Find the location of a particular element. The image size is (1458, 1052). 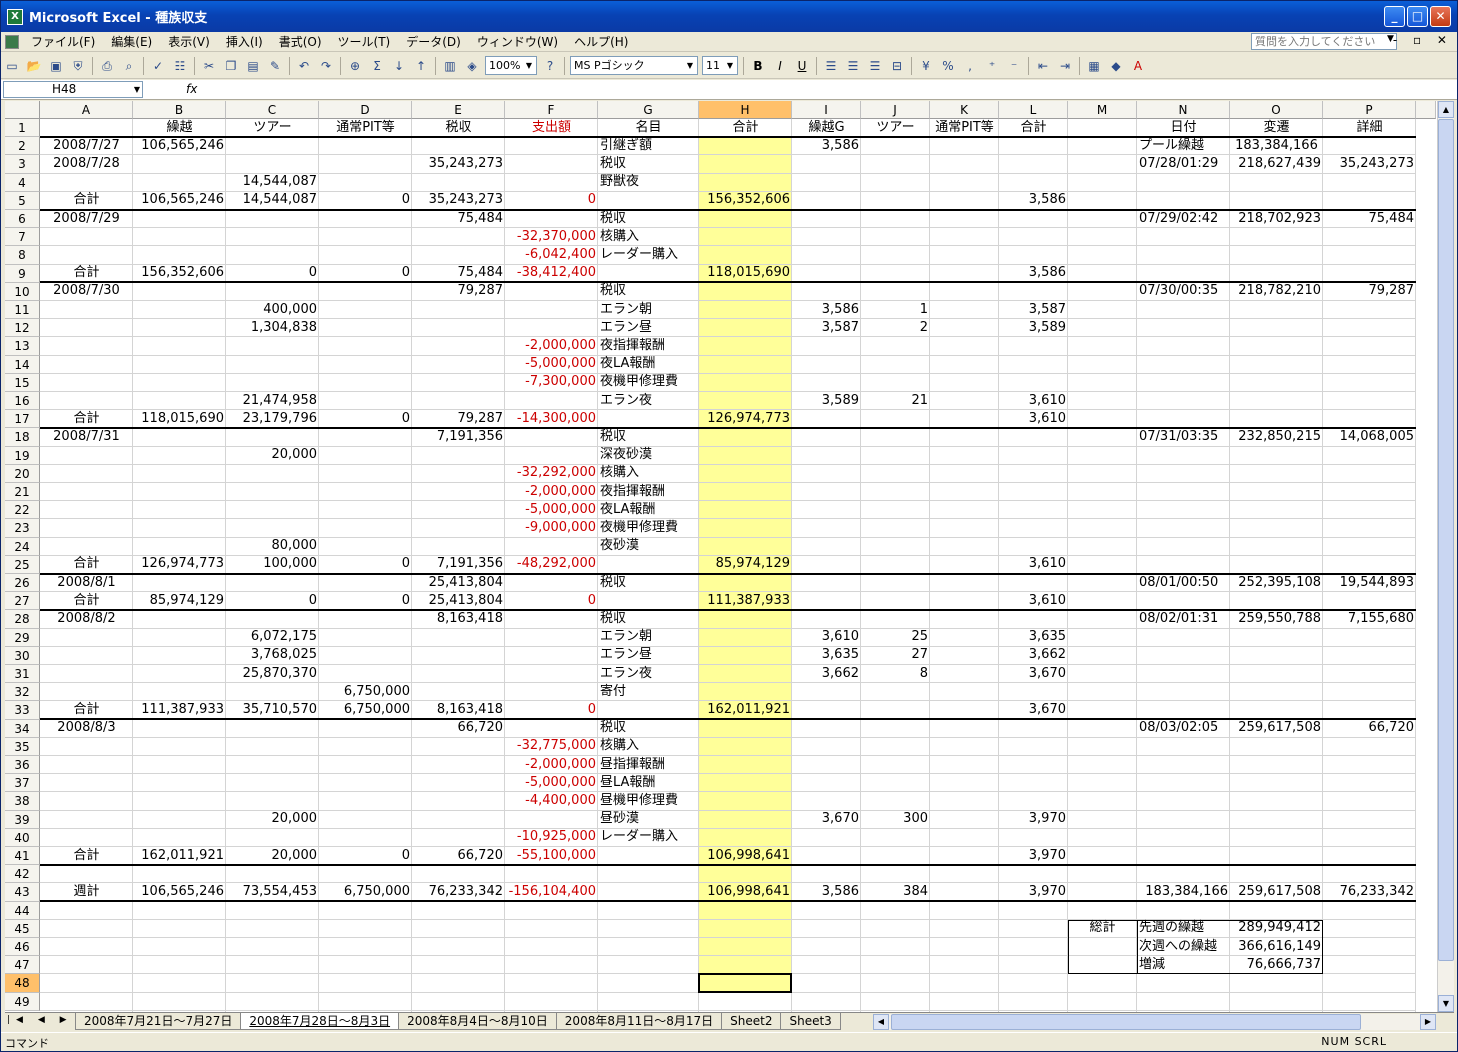

menu-item-7: ウィンドウ(W) is located at coordinates (517, 41).